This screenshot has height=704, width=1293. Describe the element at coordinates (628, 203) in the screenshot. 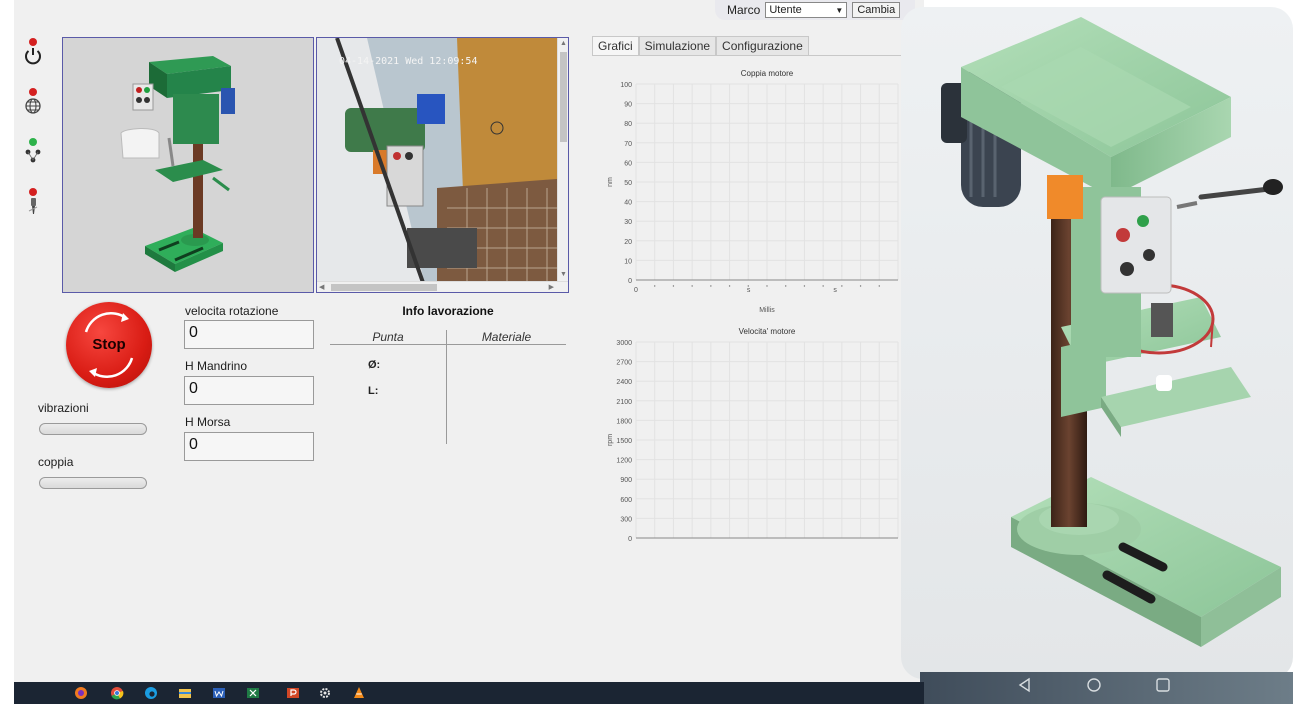

I see `torque-chart-y-tick-label: 40` at that location.